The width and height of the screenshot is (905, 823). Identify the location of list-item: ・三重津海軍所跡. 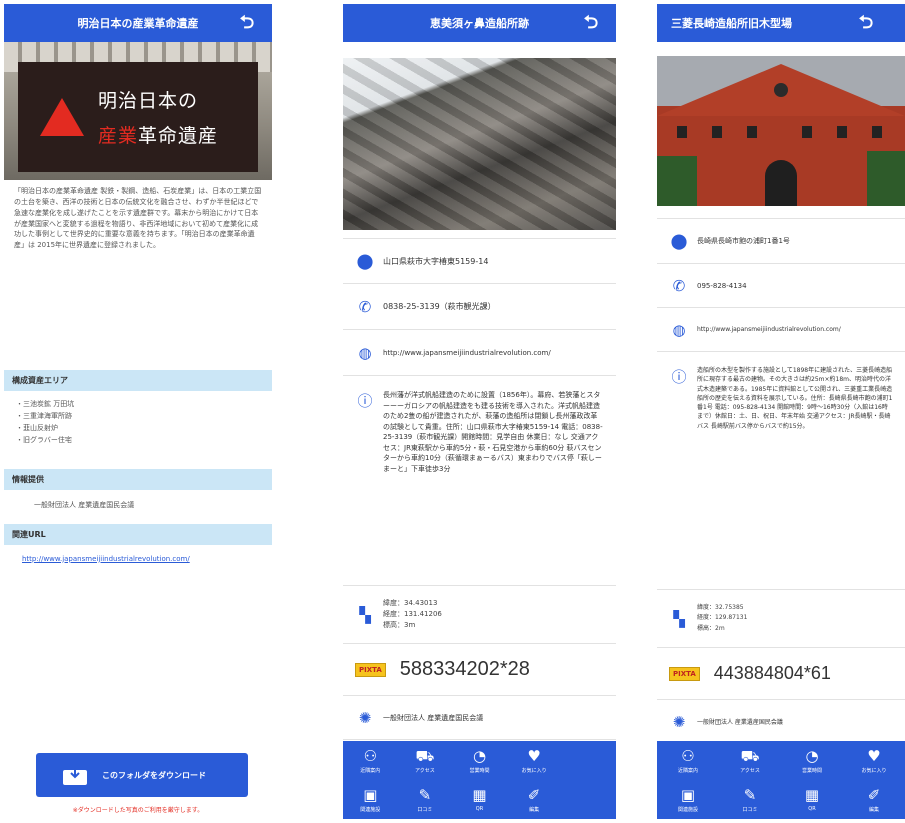
(44, 415).